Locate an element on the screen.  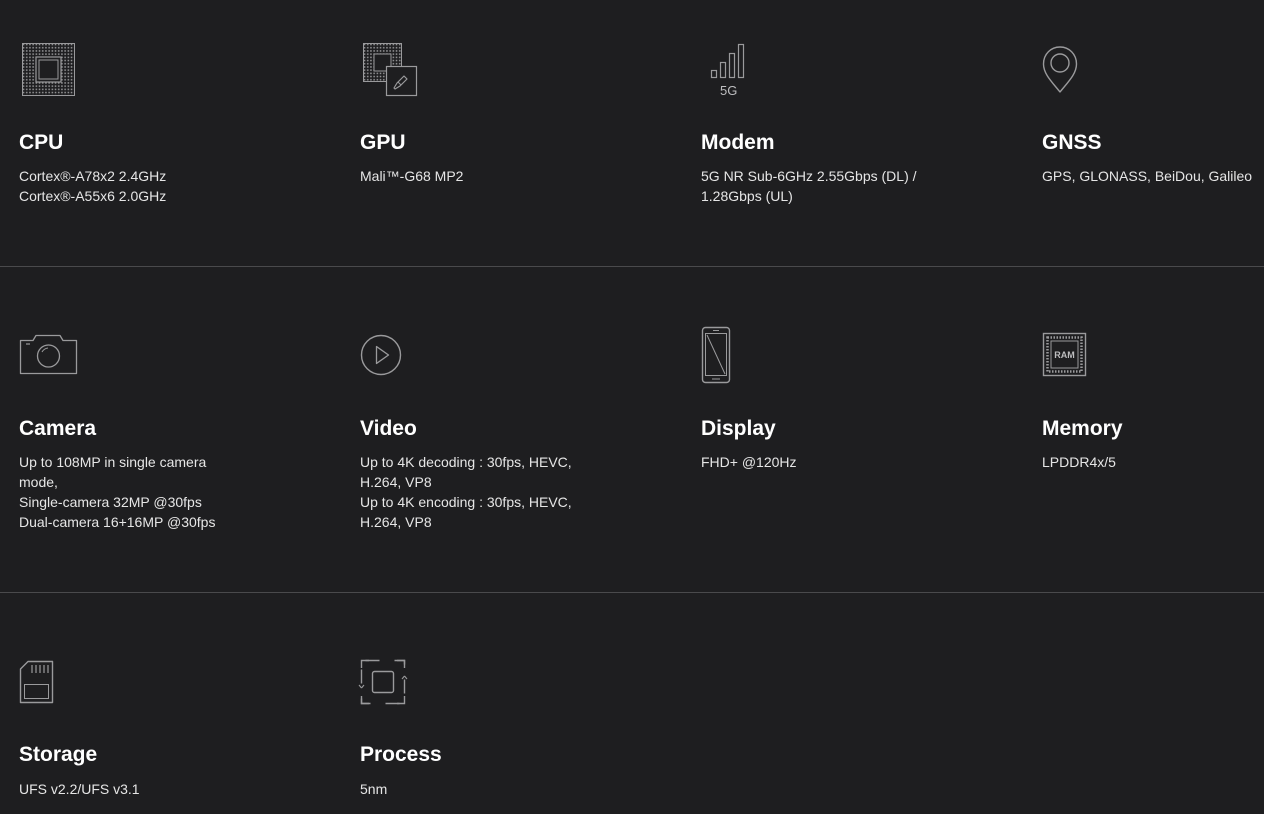
spec-line: 5nm is located at coordinates (374, 789).